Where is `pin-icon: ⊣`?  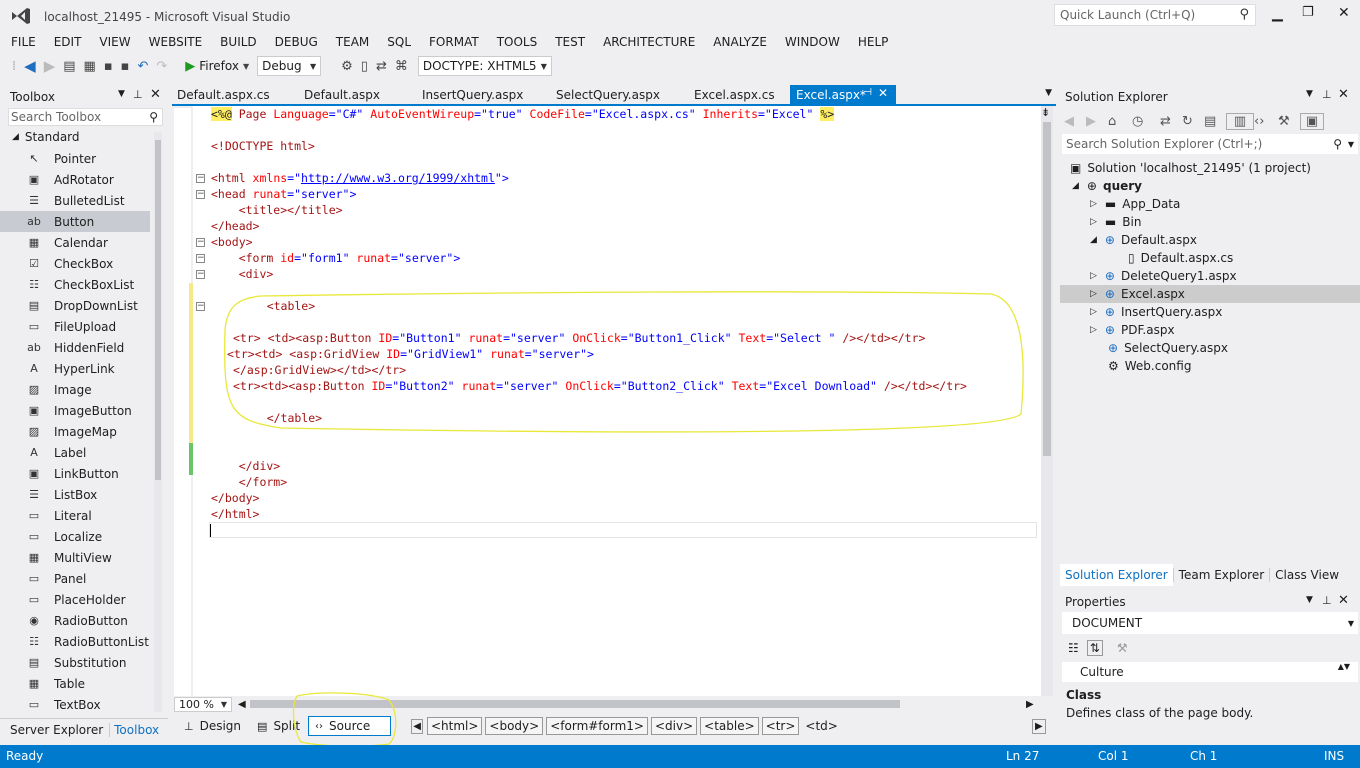 pin-icon: ⊣ is located at coordinates (867, 92).